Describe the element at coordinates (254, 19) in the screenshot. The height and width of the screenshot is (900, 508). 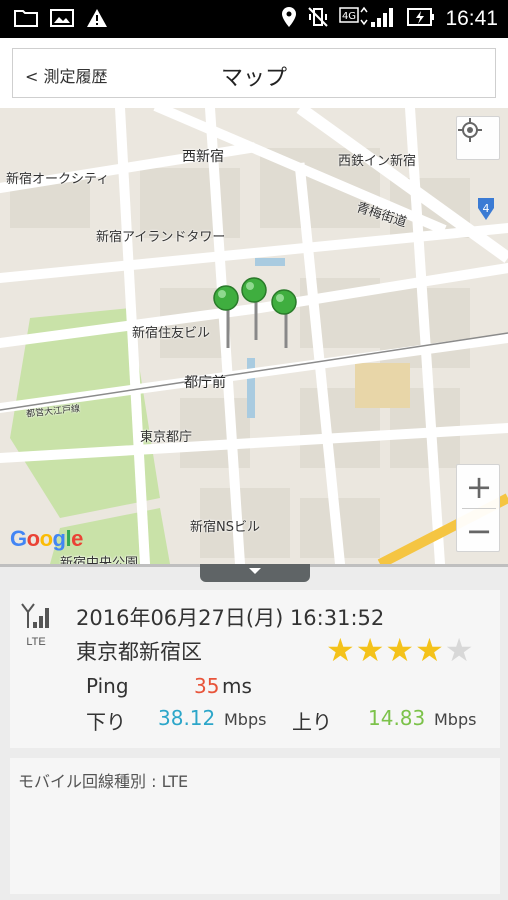
I see `status-bar: 4G 16:41` at that location.